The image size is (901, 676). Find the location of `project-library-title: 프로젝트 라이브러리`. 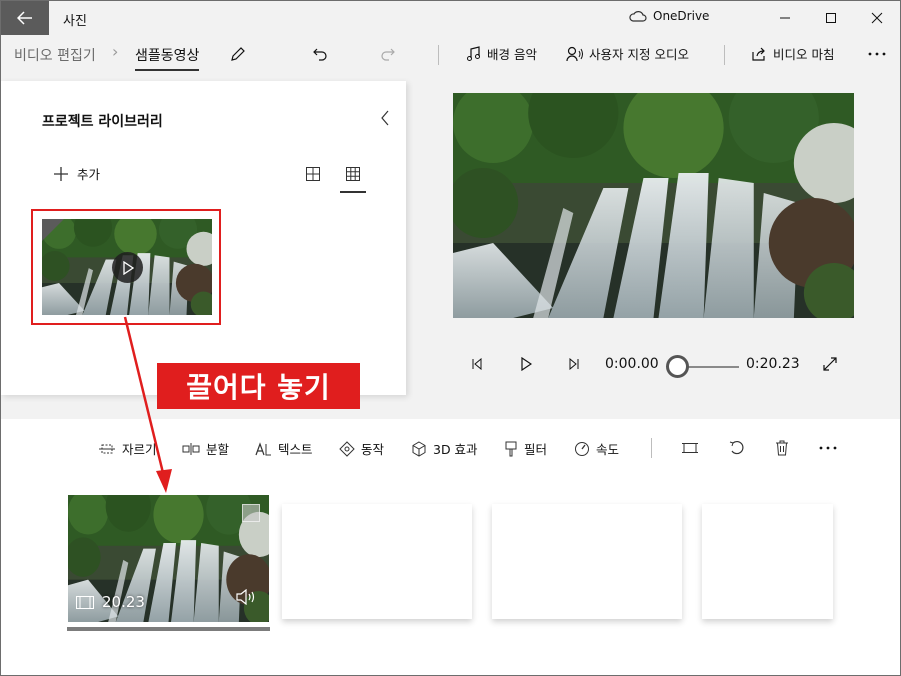

project-library-title: 프로젝트 라이브러리 is located at coordinates (102, 122).